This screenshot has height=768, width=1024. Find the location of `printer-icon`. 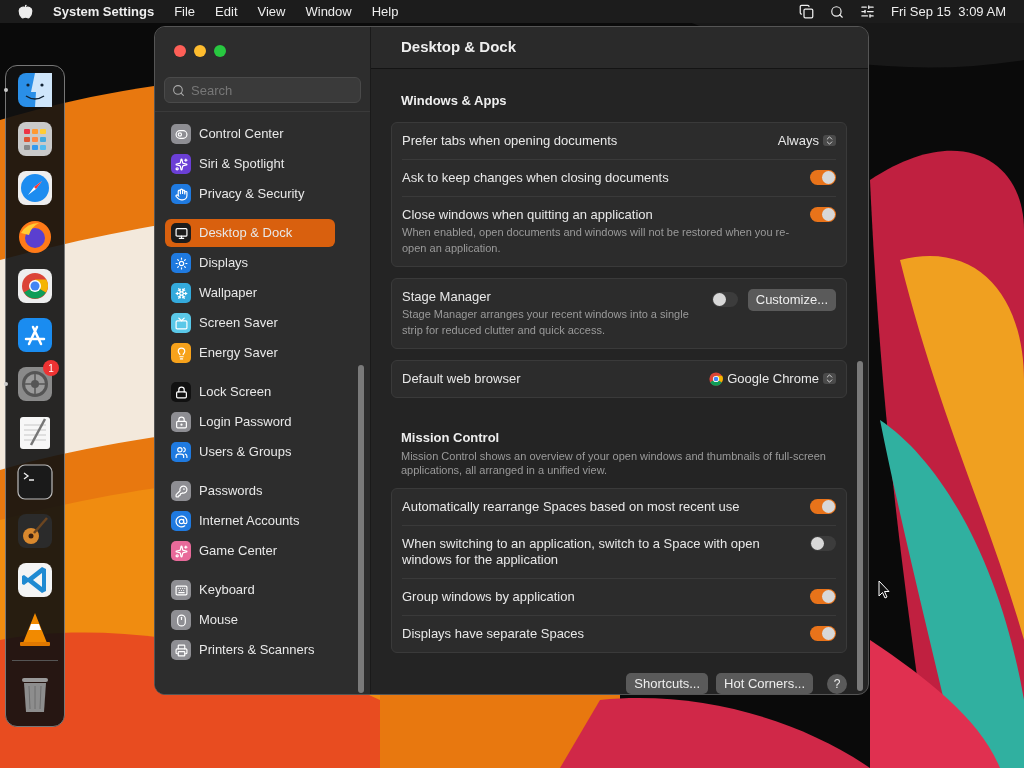

printer-icon is located at coordinates (181, 650).